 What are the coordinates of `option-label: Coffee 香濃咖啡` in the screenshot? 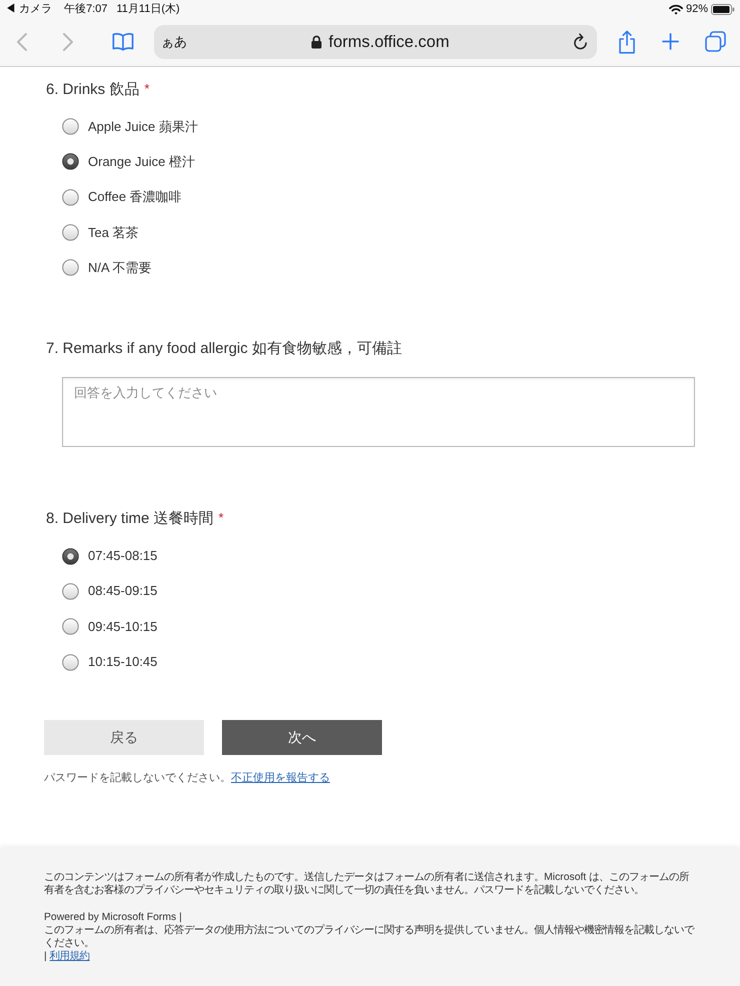 It's located at (135, 197).